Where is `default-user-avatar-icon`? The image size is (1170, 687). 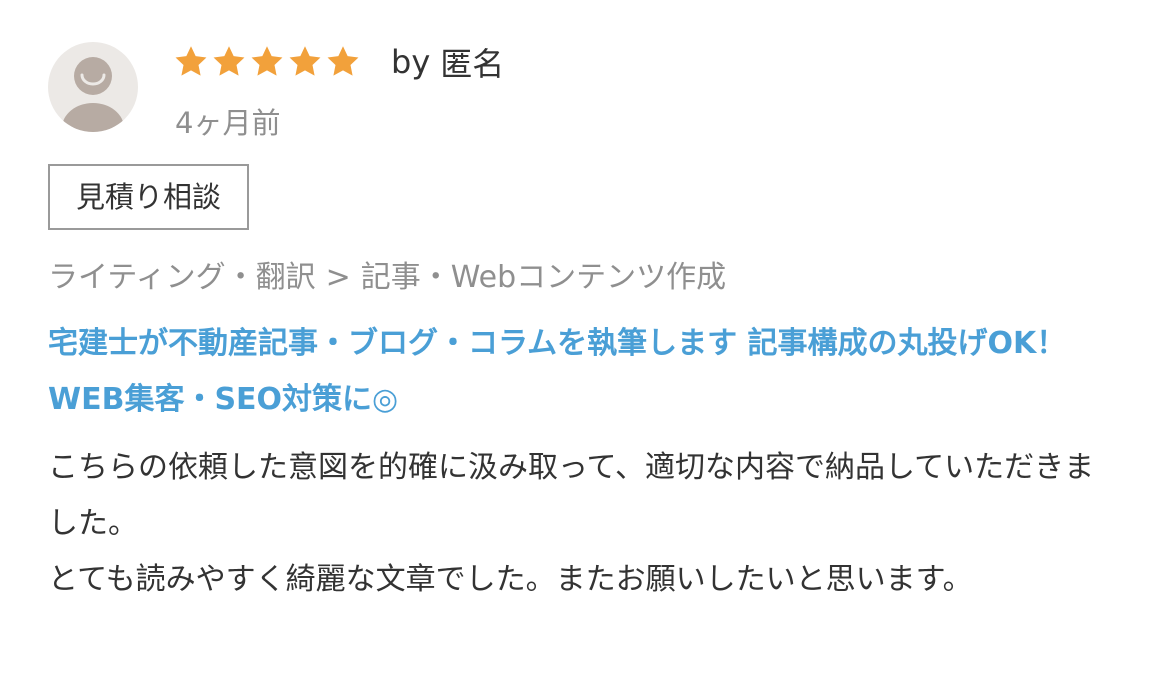
default-user-avatar-icon is located at coordinates (93, 94).